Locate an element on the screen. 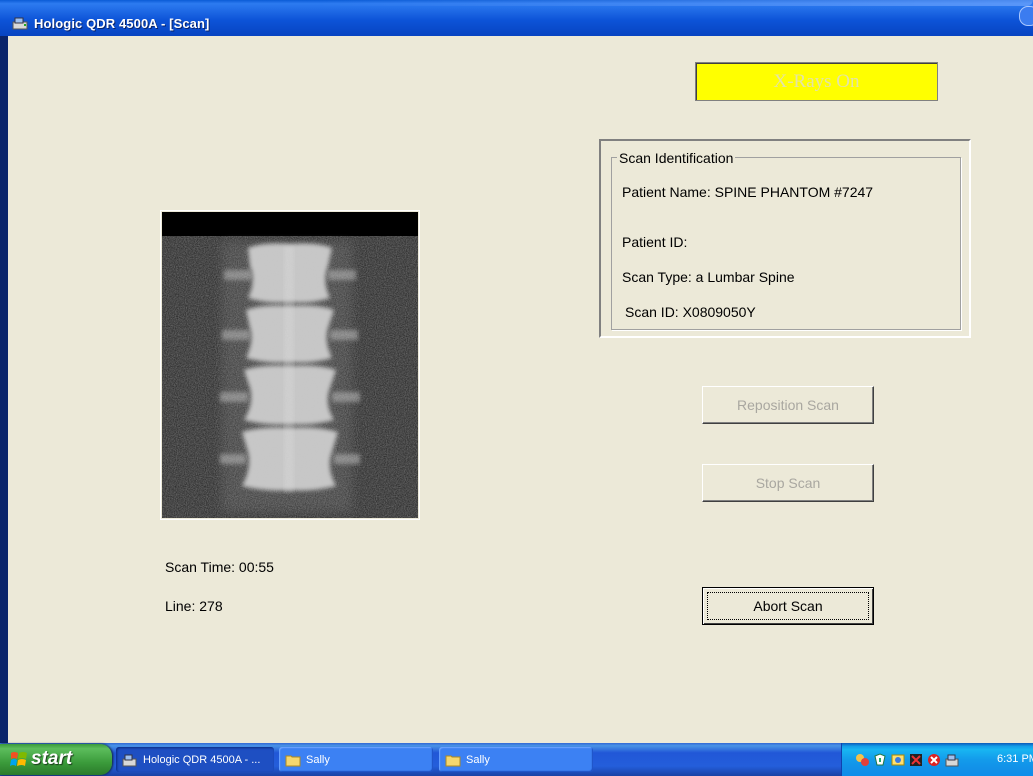 This screenshot has height=776, width=1033. patient-name-label: Patient Name: SPINE PHANTOM #7247 is located at coordinates (748, 192).